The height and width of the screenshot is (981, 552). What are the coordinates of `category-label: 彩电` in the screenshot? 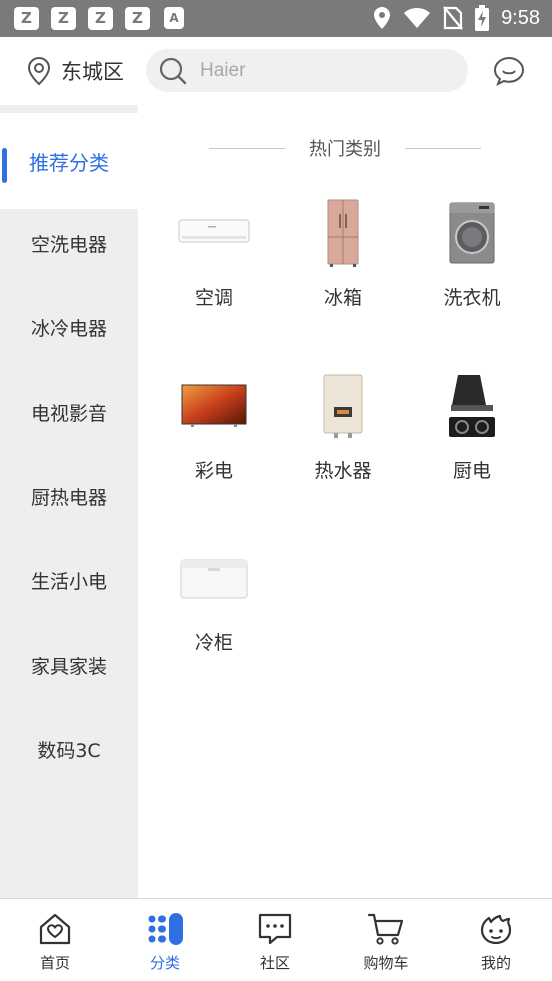 It's located at (213, 471).